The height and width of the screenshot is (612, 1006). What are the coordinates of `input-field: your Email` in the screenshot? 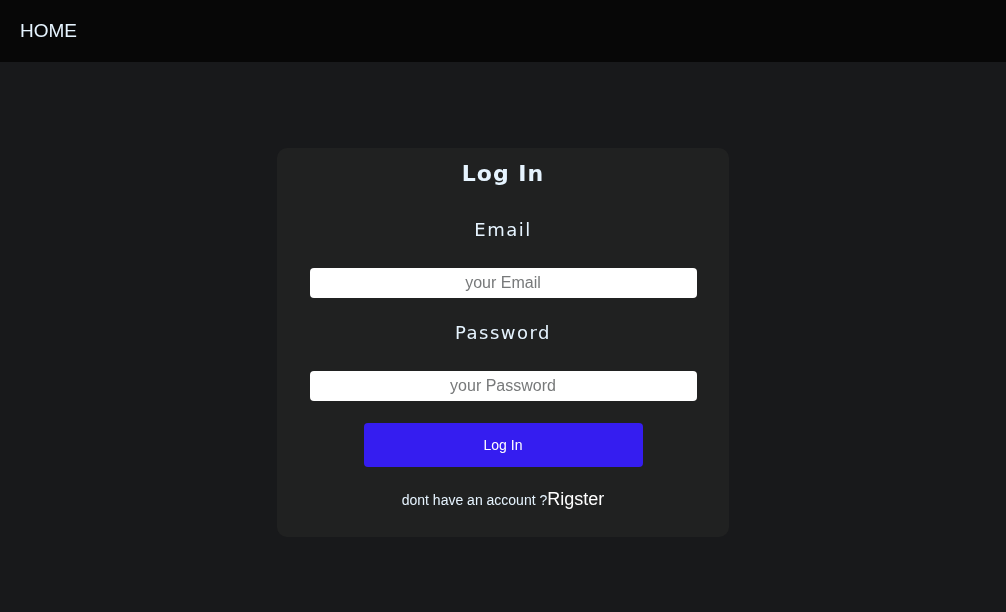 It's located at (503, 283).